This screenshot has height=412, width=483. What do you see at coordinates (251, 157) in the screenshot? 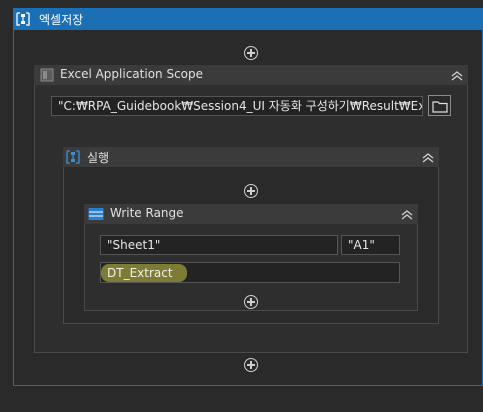
I see `inner-sequence-header: 실행` at bounding box center [251, 157].